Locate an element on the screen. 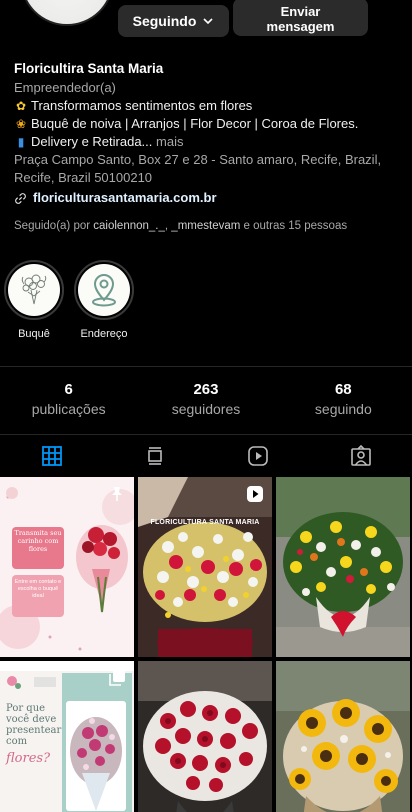 The width and height of the screenshot is (412, 812). bio-line-1: ✿ Transformamos sentimentos em flores is located at coordinates (209, 106).